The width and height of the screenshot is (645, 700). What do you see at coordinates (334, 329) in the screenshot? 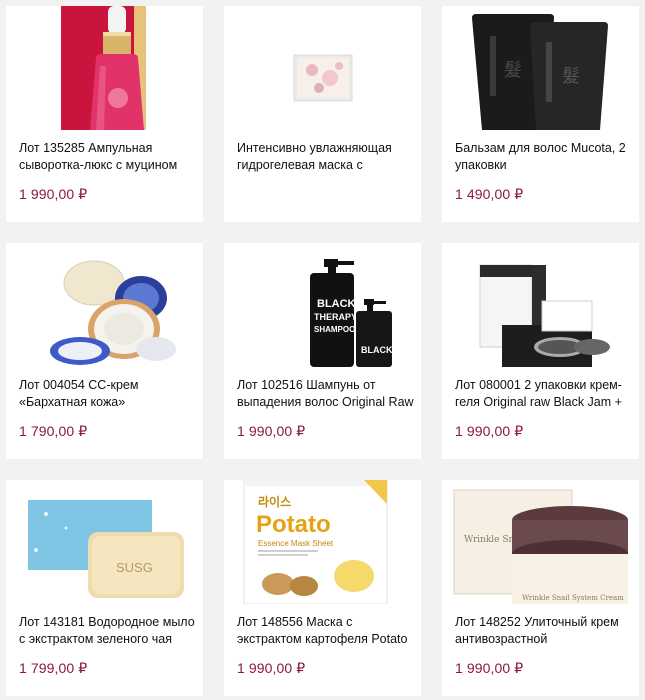
I see `shampoo-line-3: SHAMPOO` at bounding box center [334, 329].